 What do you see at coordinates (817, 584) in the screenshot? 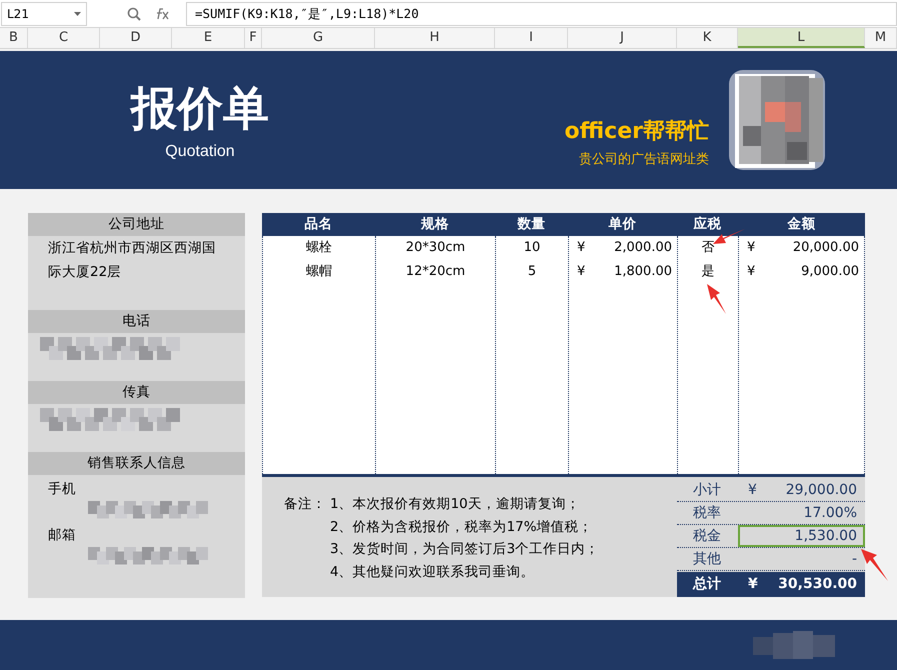
I see `total-value: 30,530.00` at bounding box center [817, 584].